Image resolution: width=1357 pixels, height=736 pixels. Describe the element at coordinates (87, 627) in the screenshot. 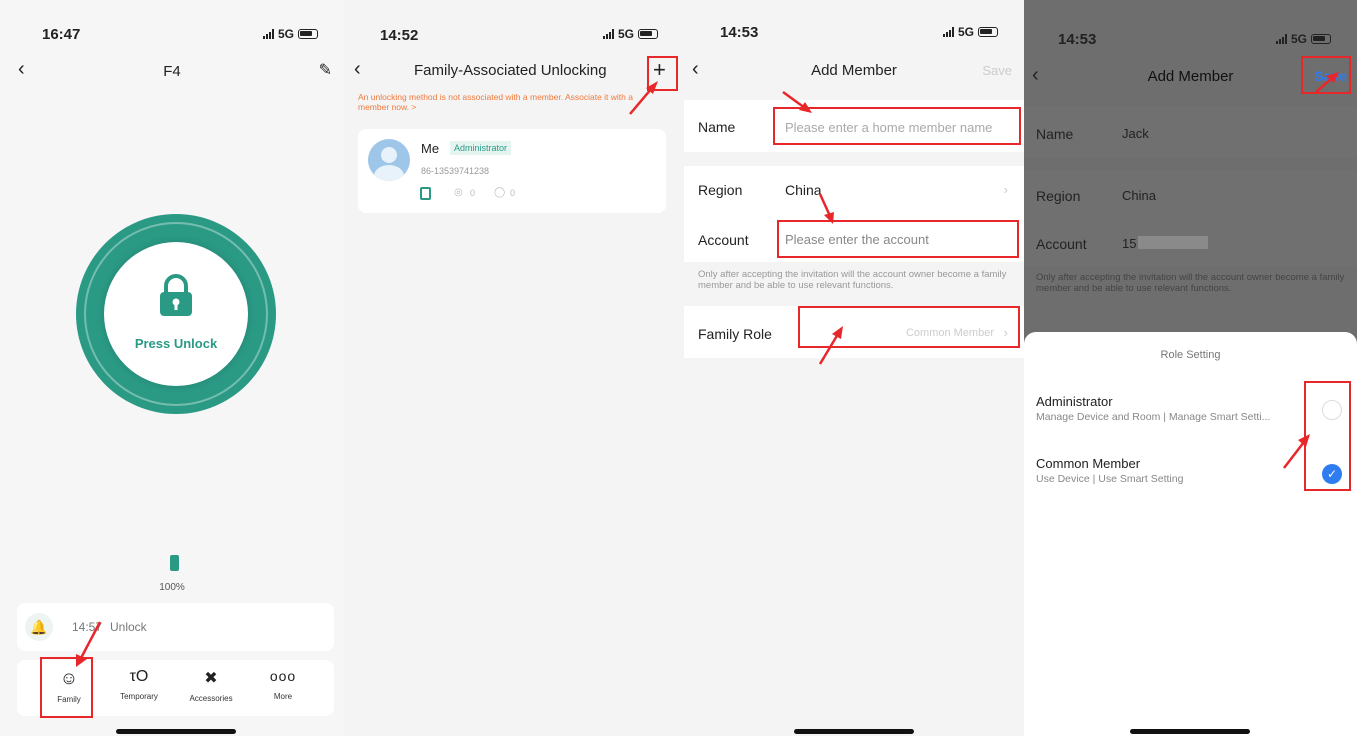

I see `log-time: 14:57` at that location.